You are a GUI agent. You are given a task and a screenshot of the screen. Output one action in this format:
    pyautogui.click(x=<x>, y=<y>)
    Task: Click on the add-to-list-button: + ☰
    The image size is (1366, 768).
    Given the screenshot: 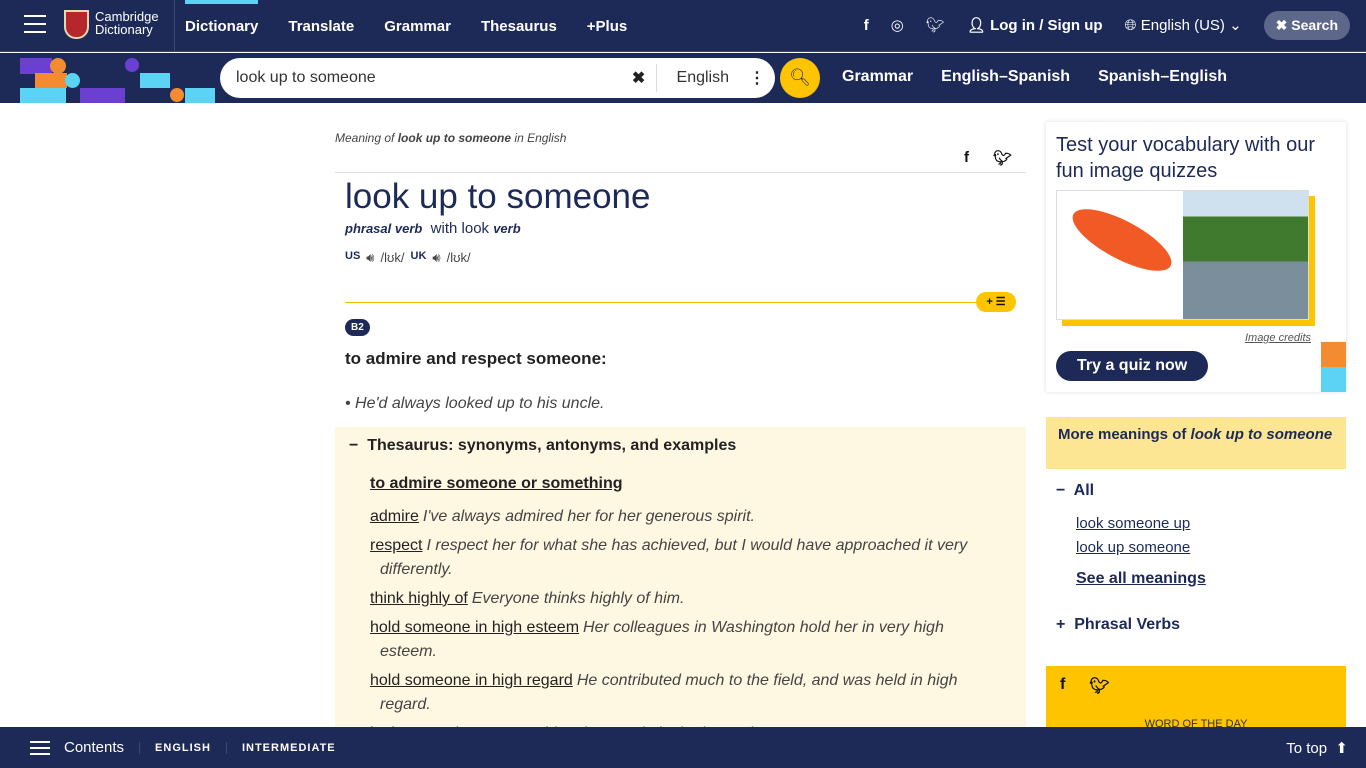 What is the action you would take?
    pyautogui.click(x=996, y=302)
    